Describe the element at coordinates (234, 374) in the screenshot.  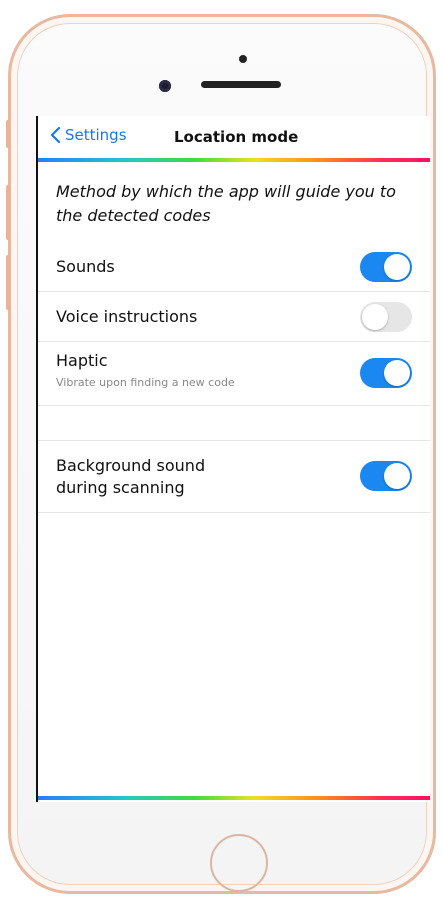
I see `setting-row-haptic: Haptic Vibrate upon finding a new code` at that location.